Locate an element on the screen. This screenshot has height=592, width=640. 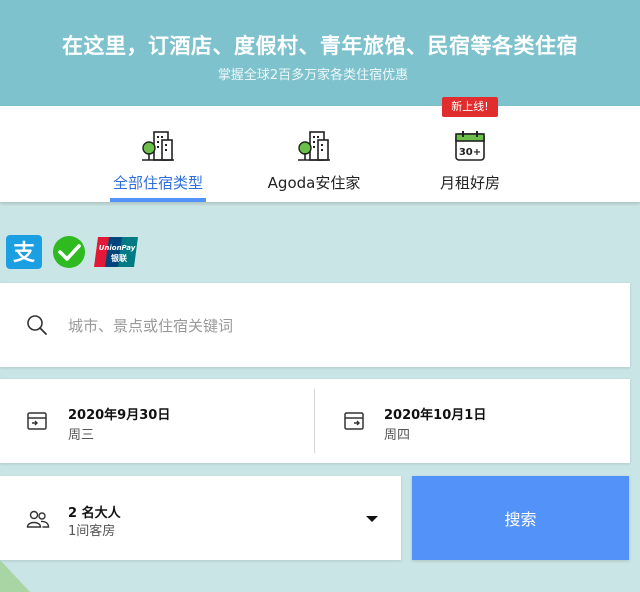
new-badge: 新上线! is located at coordinates (470, 107).